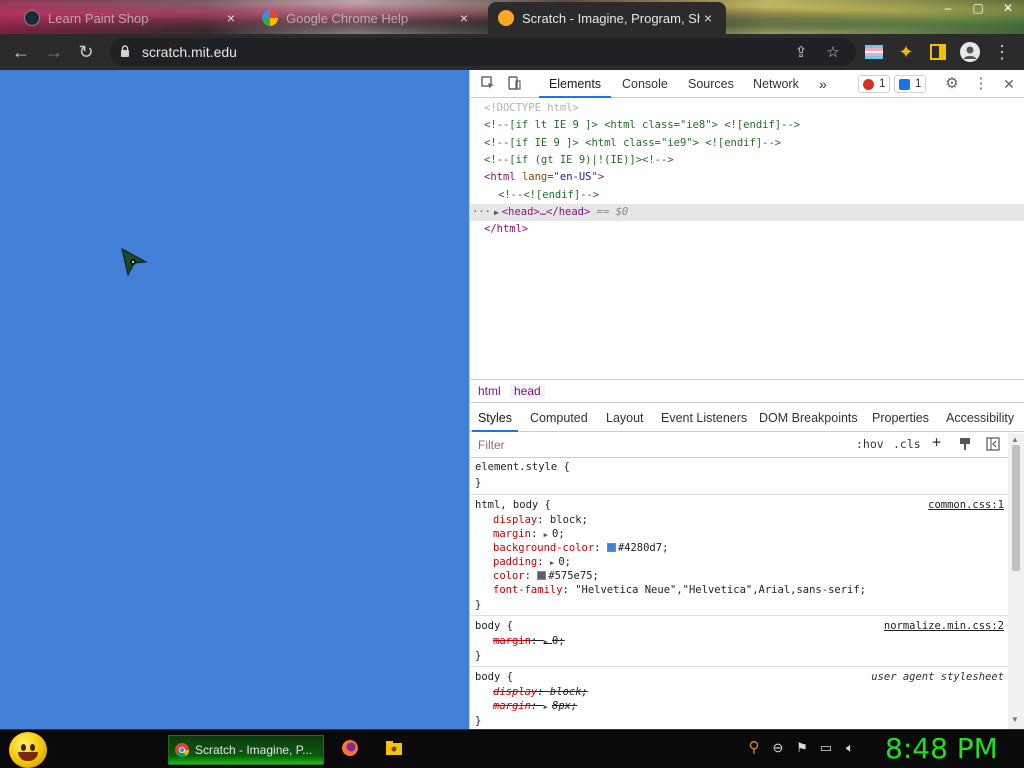 The width and height of the screenshot is (1024, 768). Describe the element at coordinates (575, 84) in the screenshot. I see `tab-elements: Elements` at that location.